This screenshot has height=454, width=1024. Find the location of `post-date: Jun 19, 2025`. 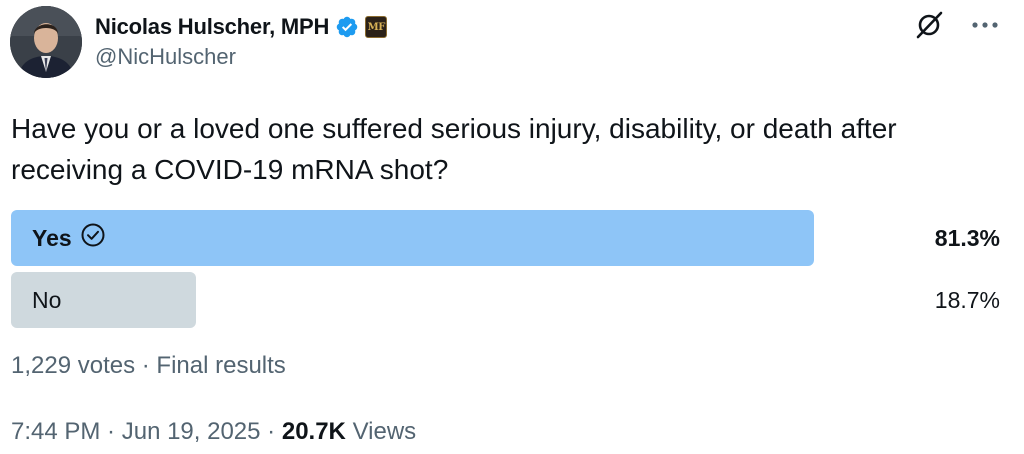

post-date: Jun 19, 2025 is located at coordinates (191, 431).